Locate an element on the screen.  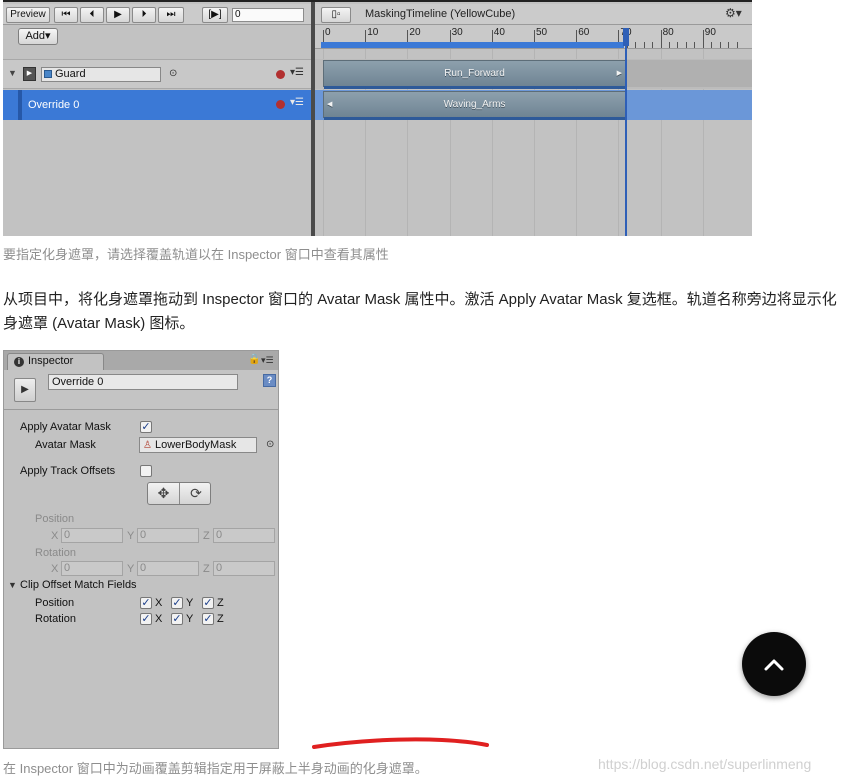
prev-frame-icon: ⏴ is located at coordinates (92, 15).